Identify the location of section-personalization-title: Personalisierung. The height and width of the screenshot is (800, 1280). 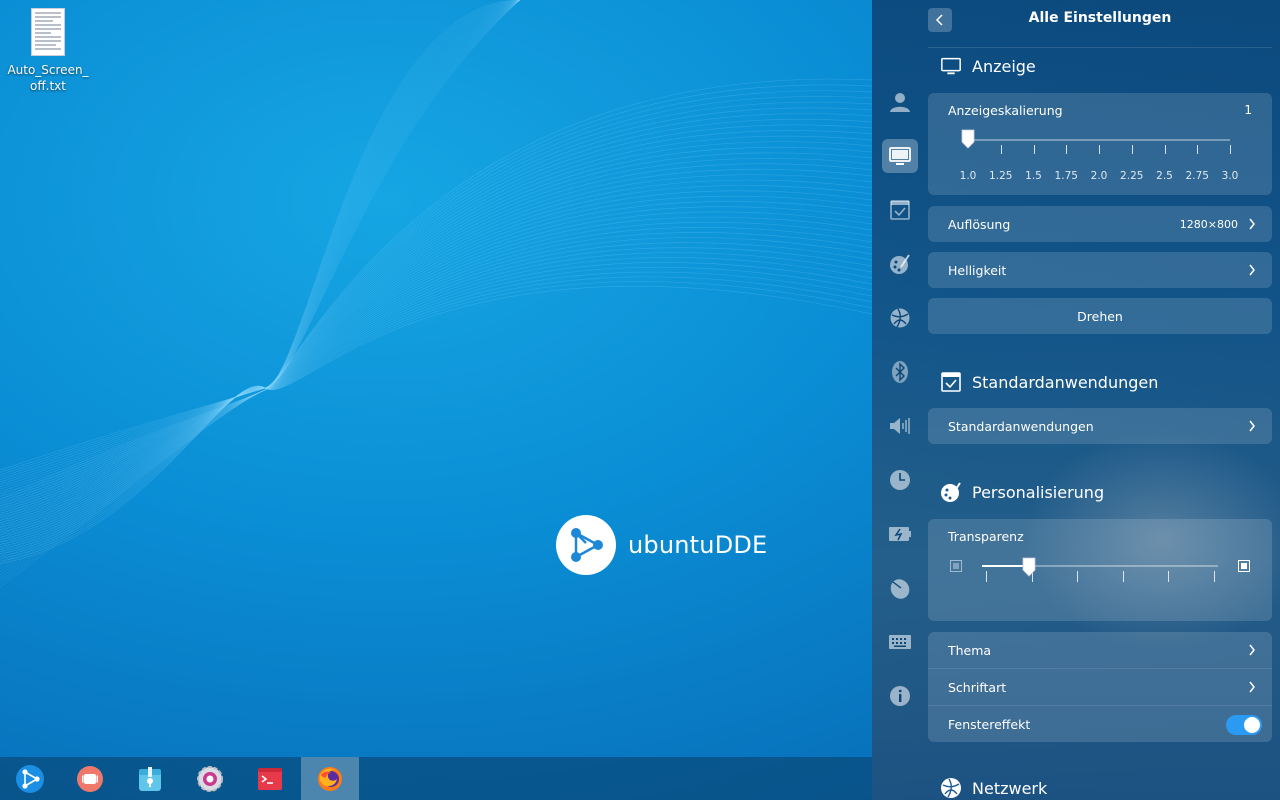
(1038, 492).